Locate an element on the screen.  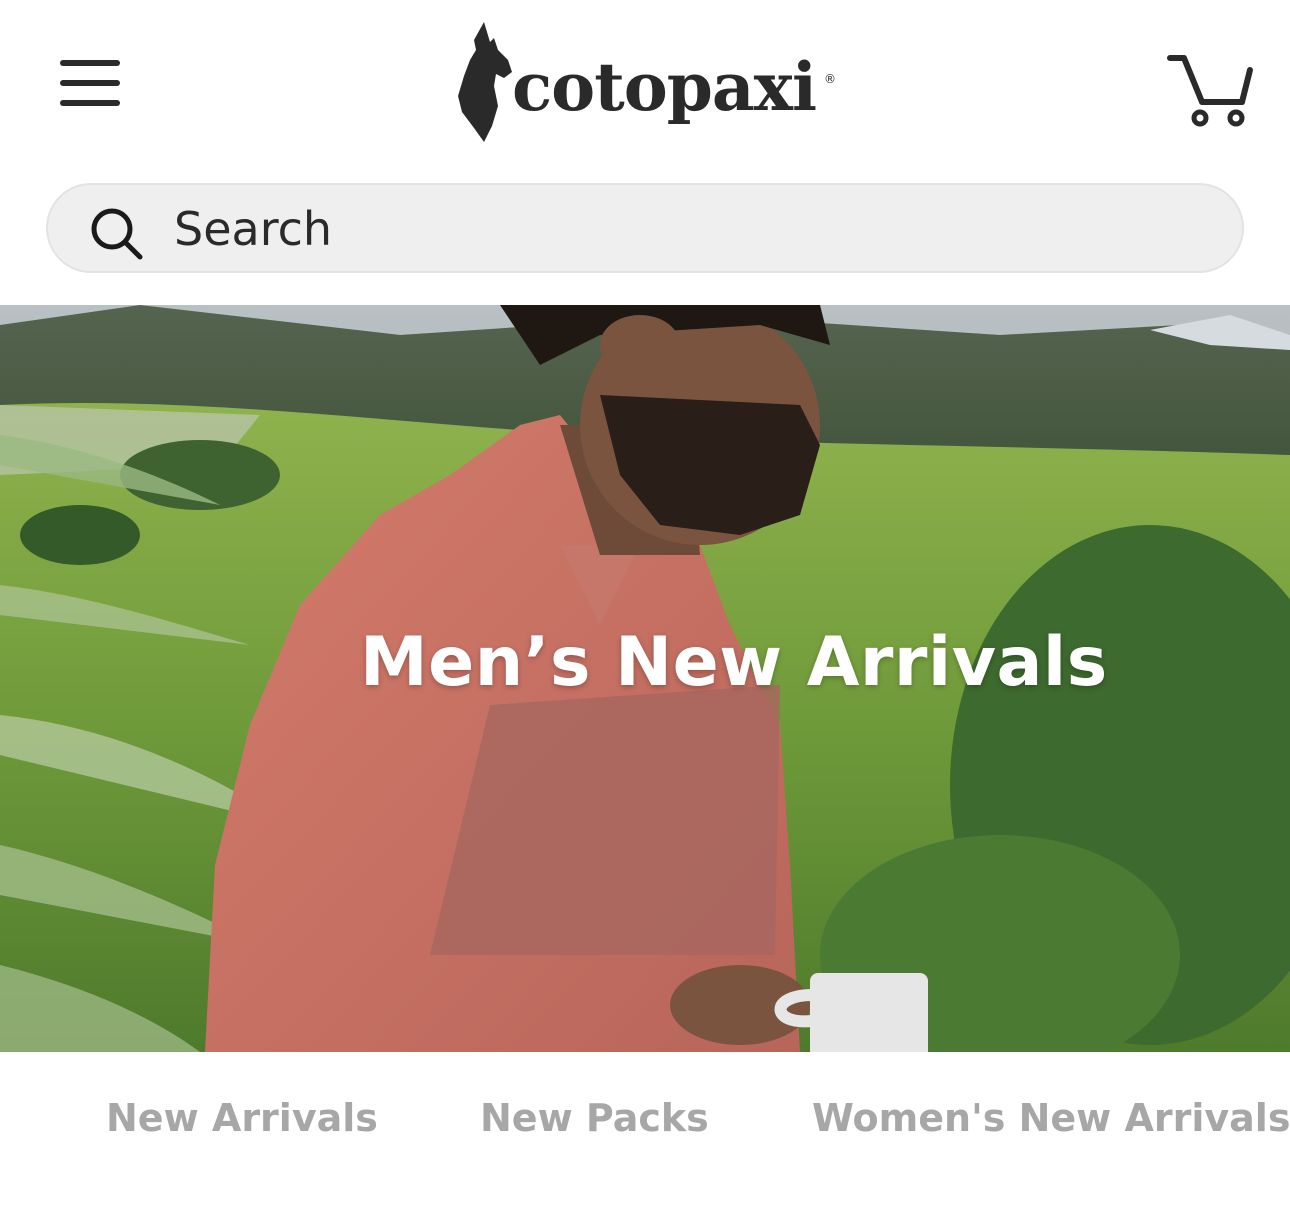
brand-logo: cotopaxi ® is located at coordinates (650, 82).